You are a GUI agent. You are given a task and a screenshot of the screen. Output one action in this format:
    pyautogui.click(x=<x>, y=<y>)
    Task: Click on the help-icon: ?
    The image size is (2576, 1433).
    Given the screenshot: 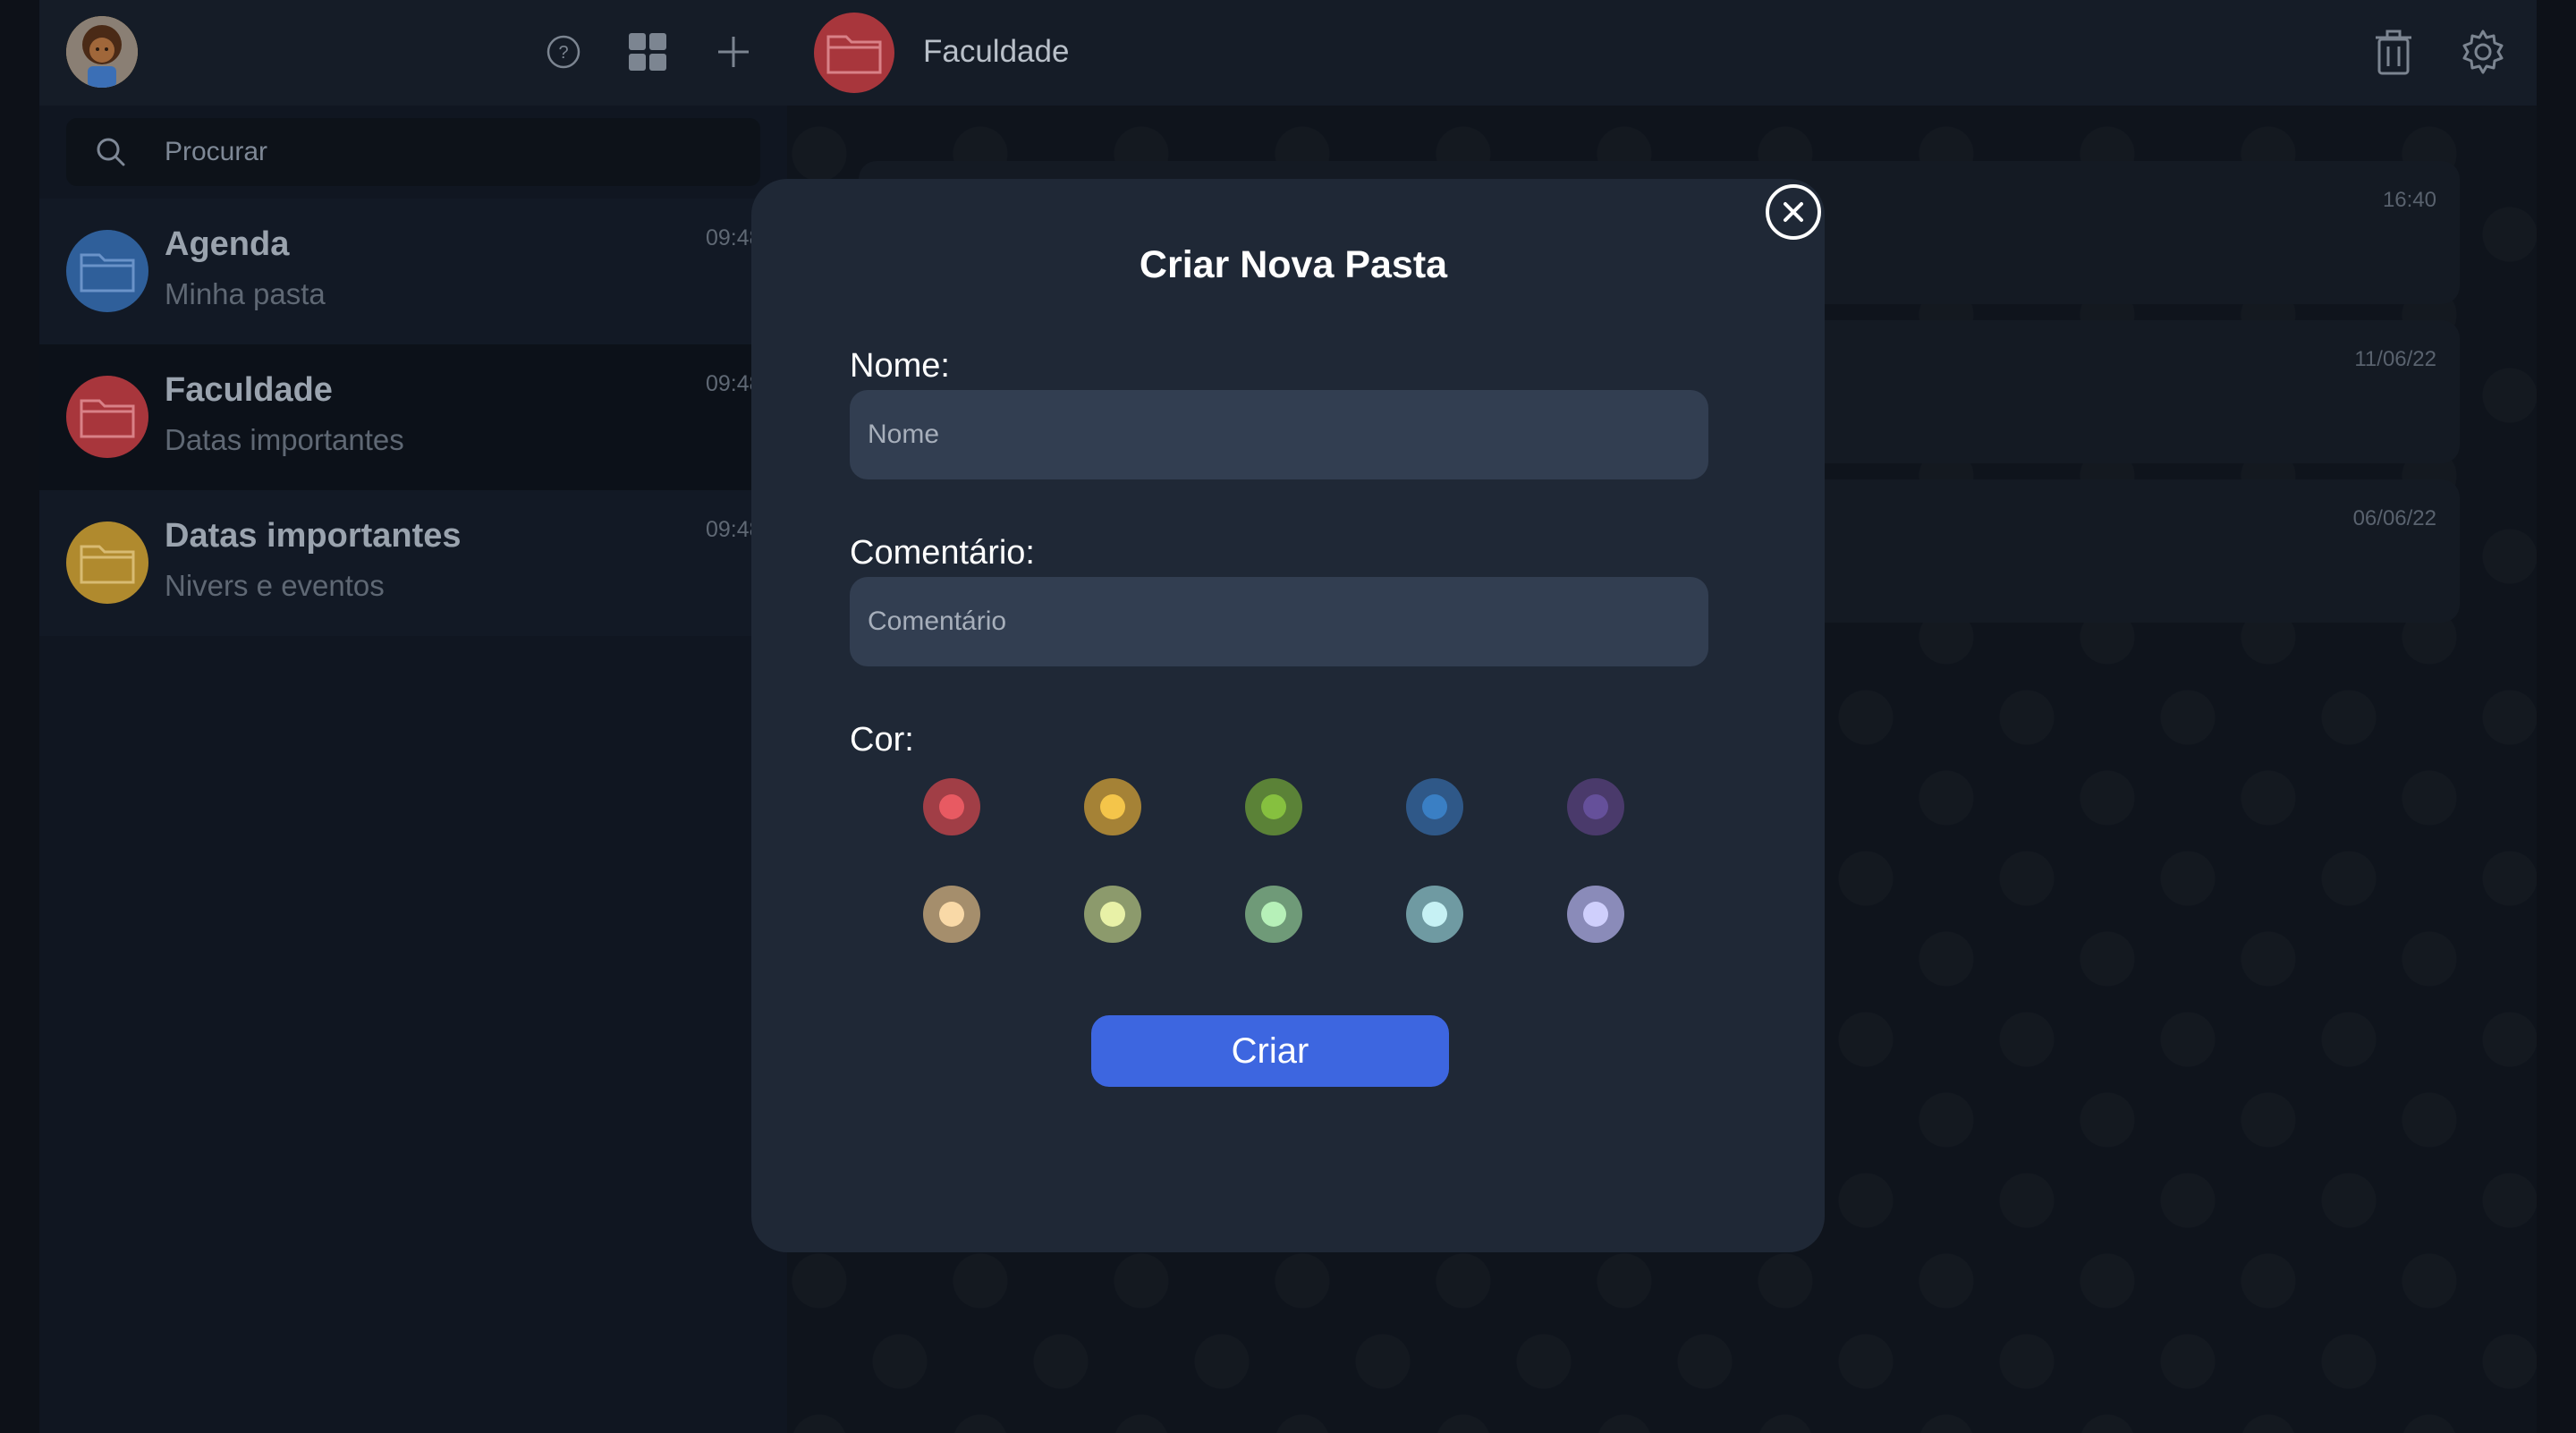 What is the action you would take?
    pyautogui.click(x=563, y=52)
    